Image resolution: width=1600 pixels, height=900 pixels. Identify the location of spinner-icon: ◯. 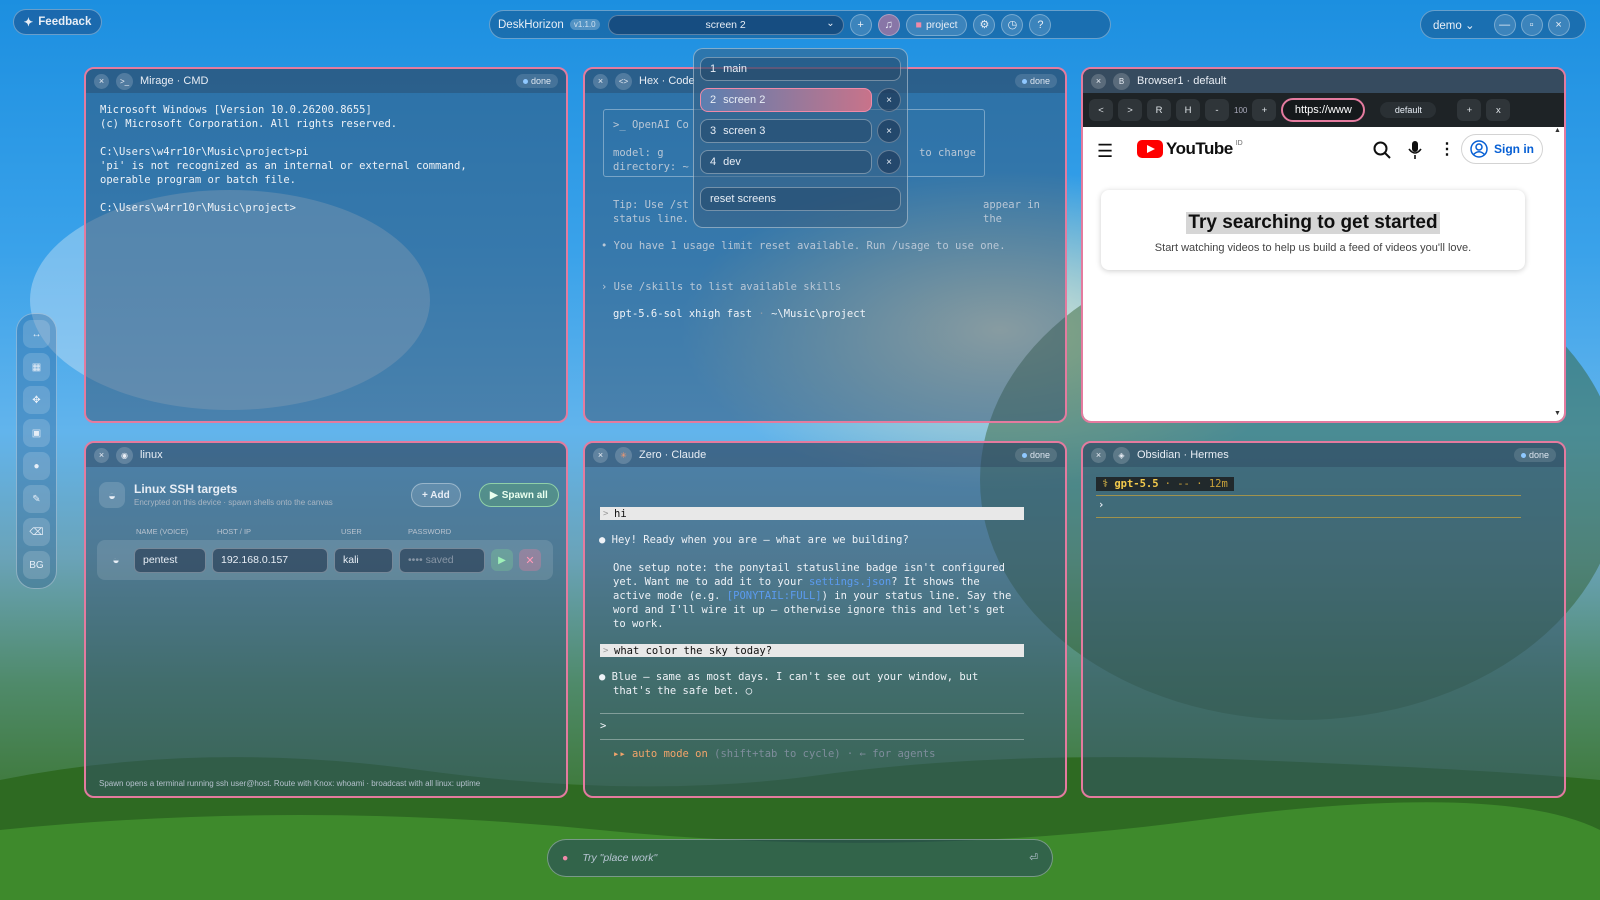
(749, 691).